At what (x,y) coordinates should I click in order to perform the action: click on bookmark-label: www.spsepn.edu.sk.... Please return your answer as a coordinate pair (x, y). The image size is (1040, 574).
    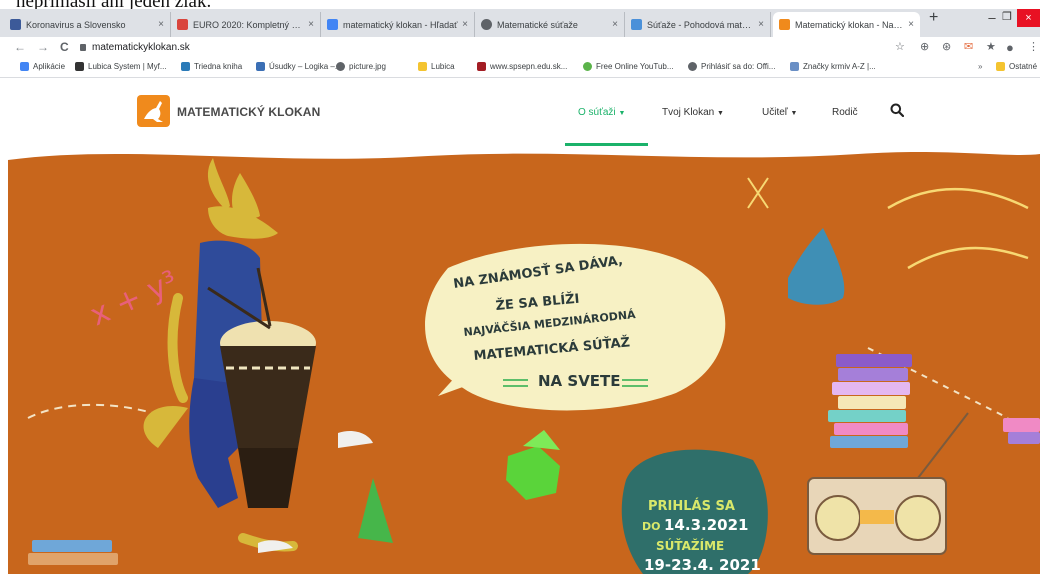
    Looking at the image, I should click on (529, 66).